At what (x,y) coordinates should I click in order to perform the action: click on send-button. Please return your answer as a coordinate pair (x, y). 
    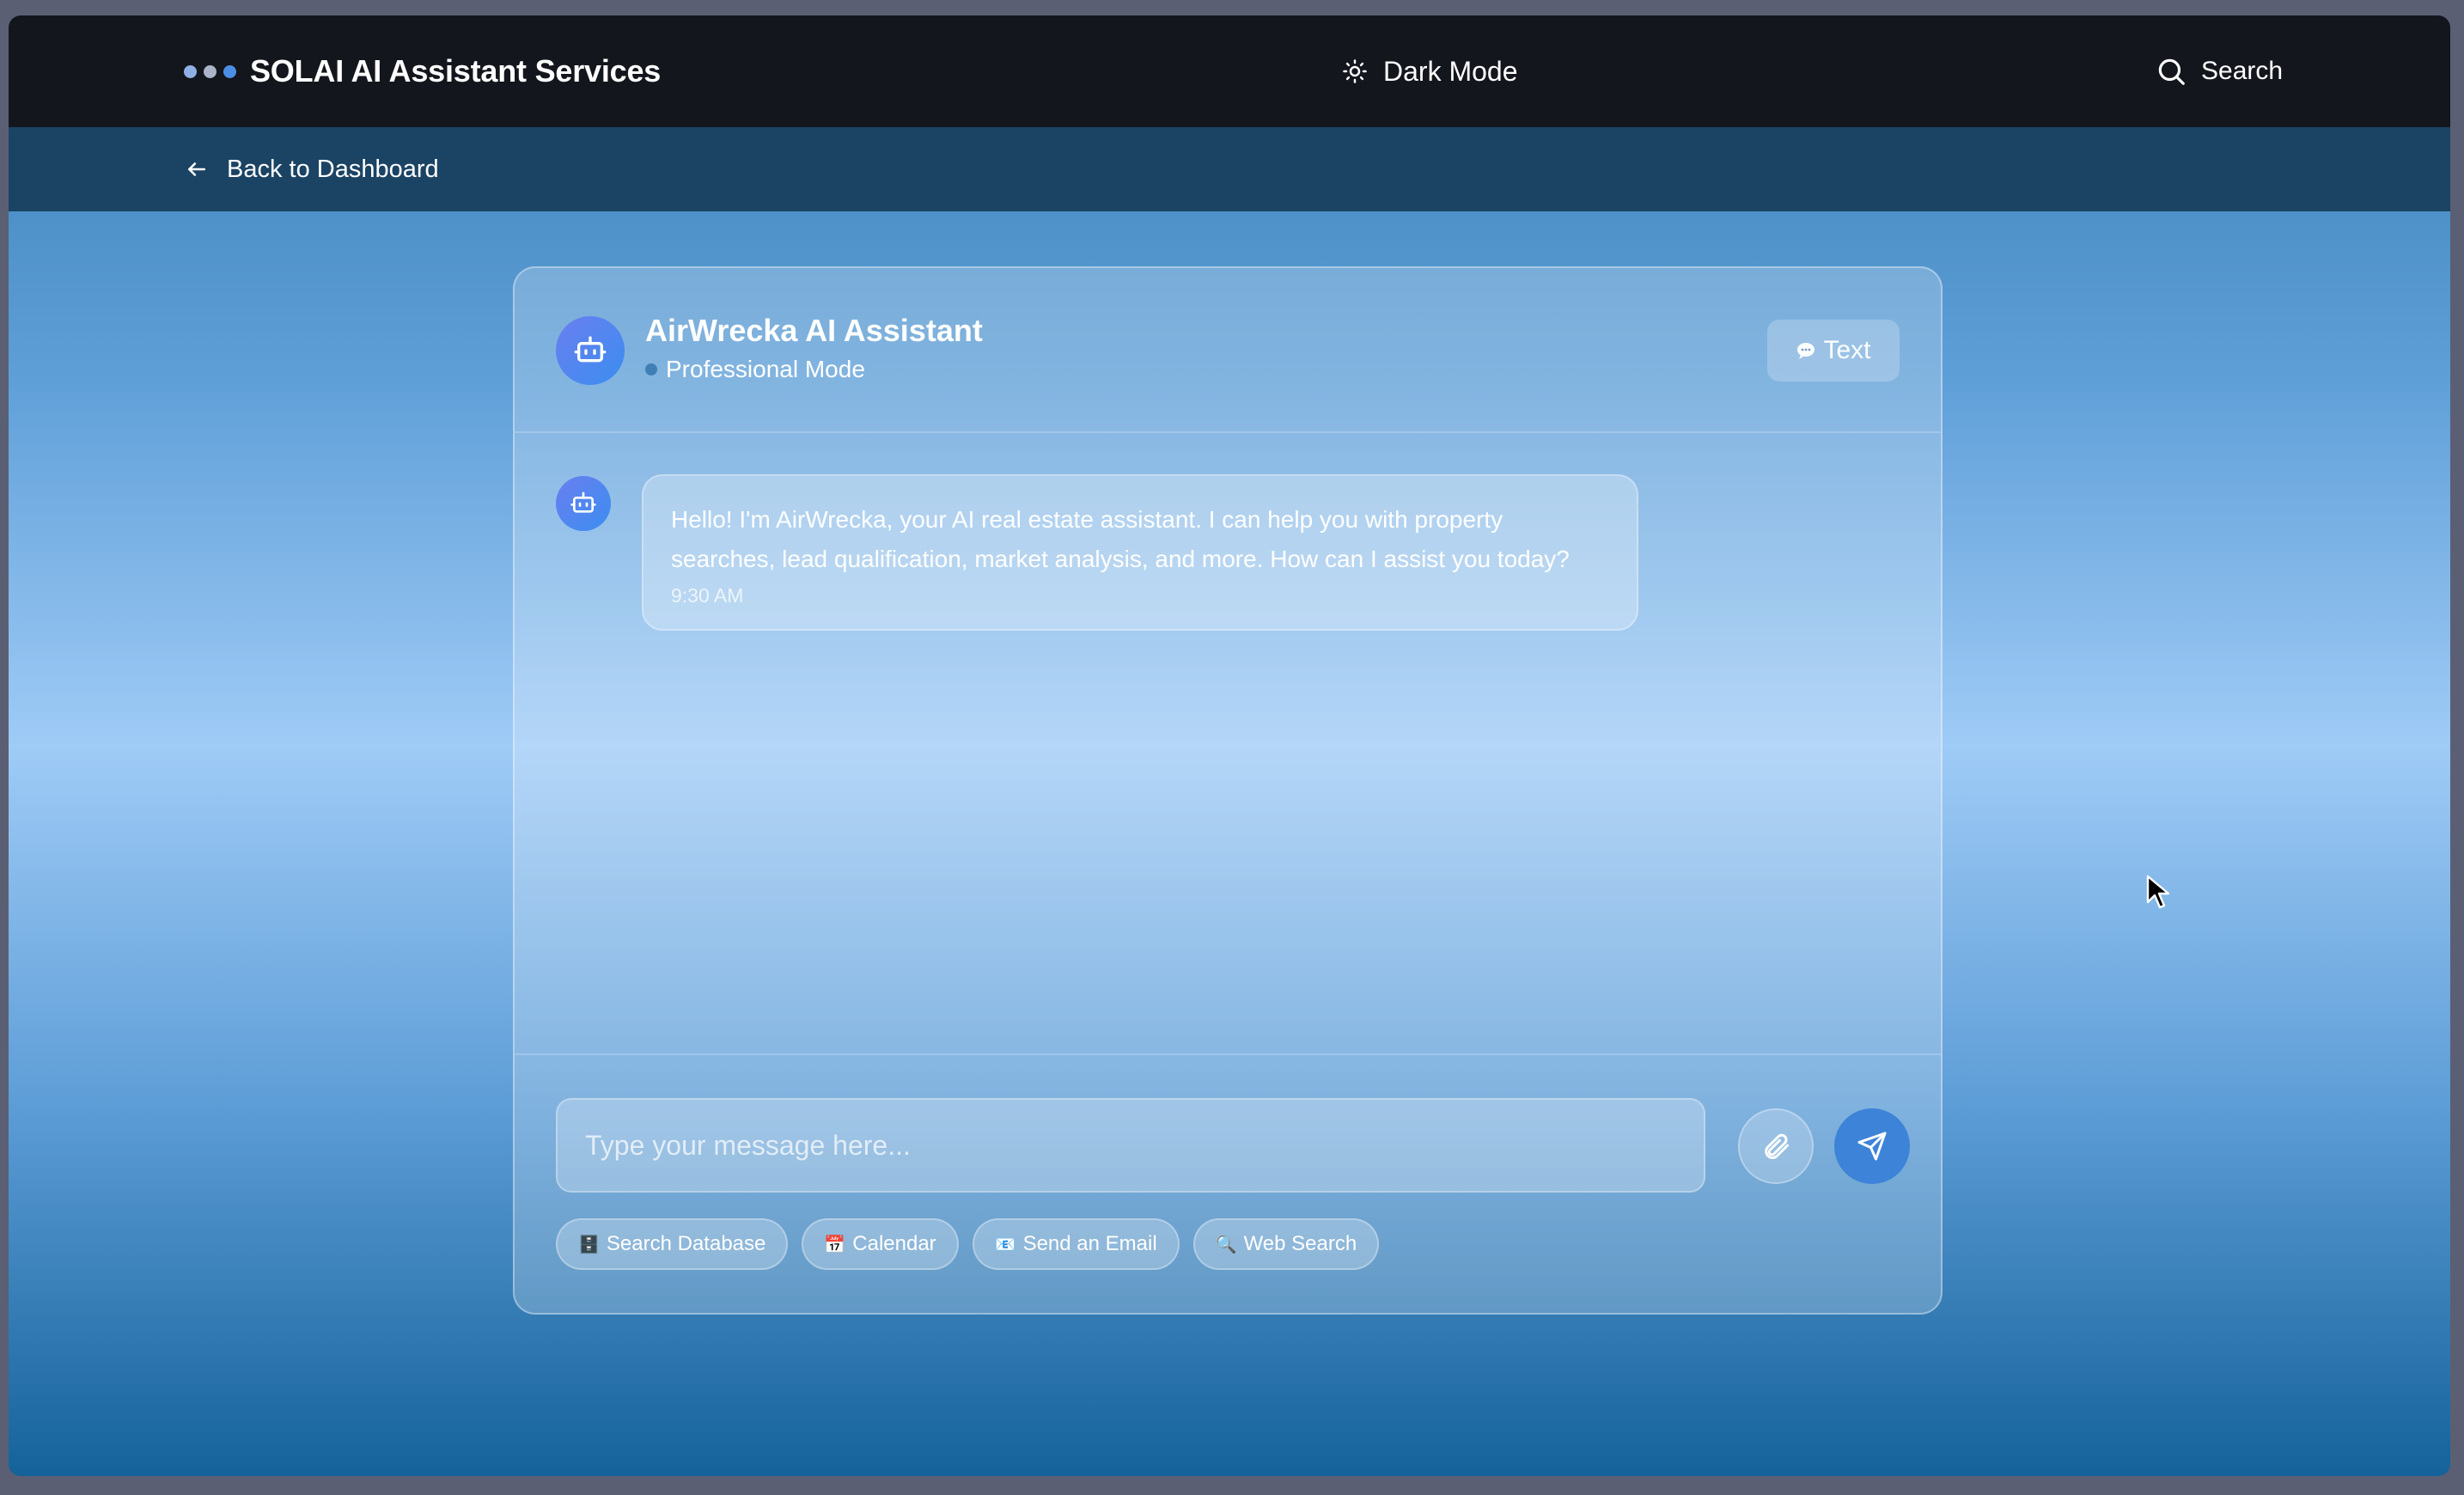
    Looking at the image, I should click on (1872, 1146).